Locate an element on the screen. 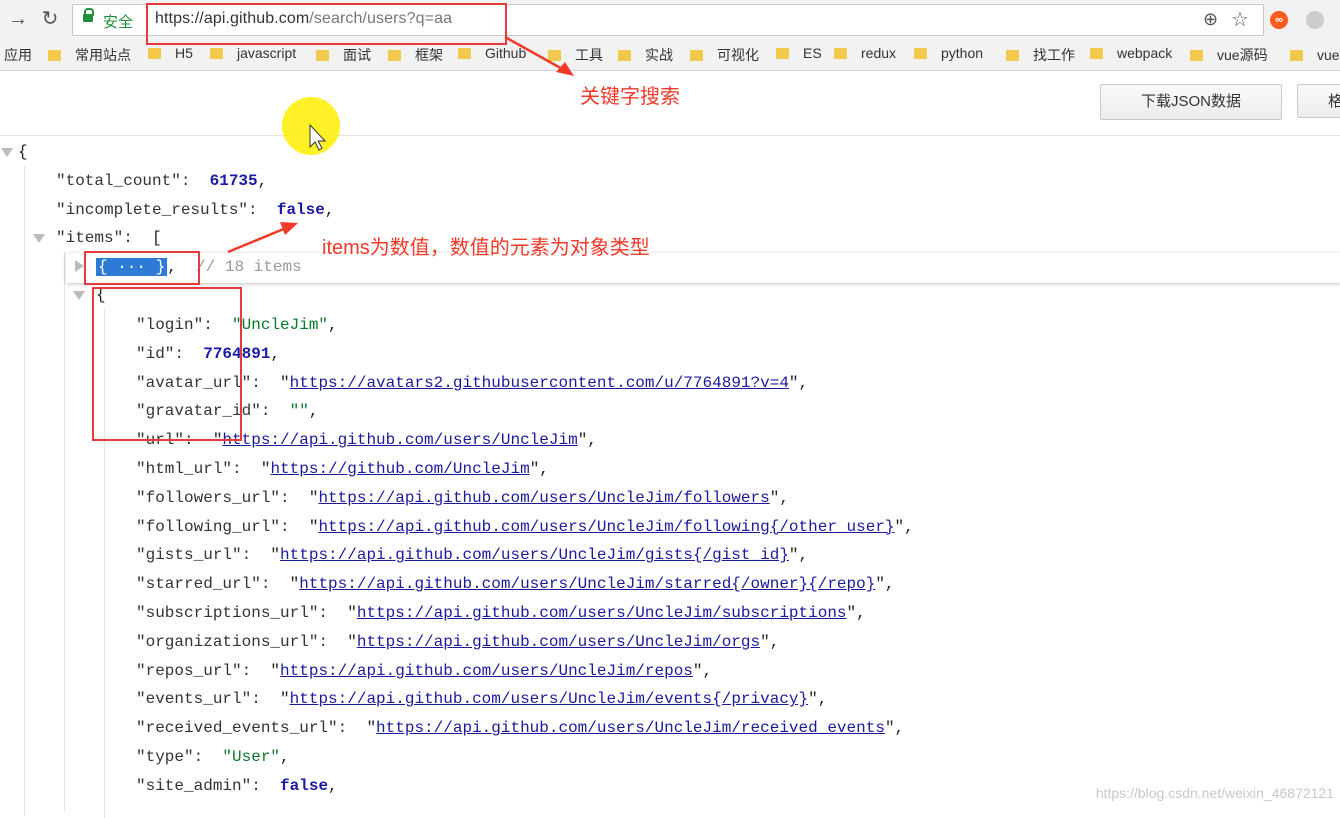 The image size is (1340, 818). items-arrow-head is located at coordinates (289, 228).